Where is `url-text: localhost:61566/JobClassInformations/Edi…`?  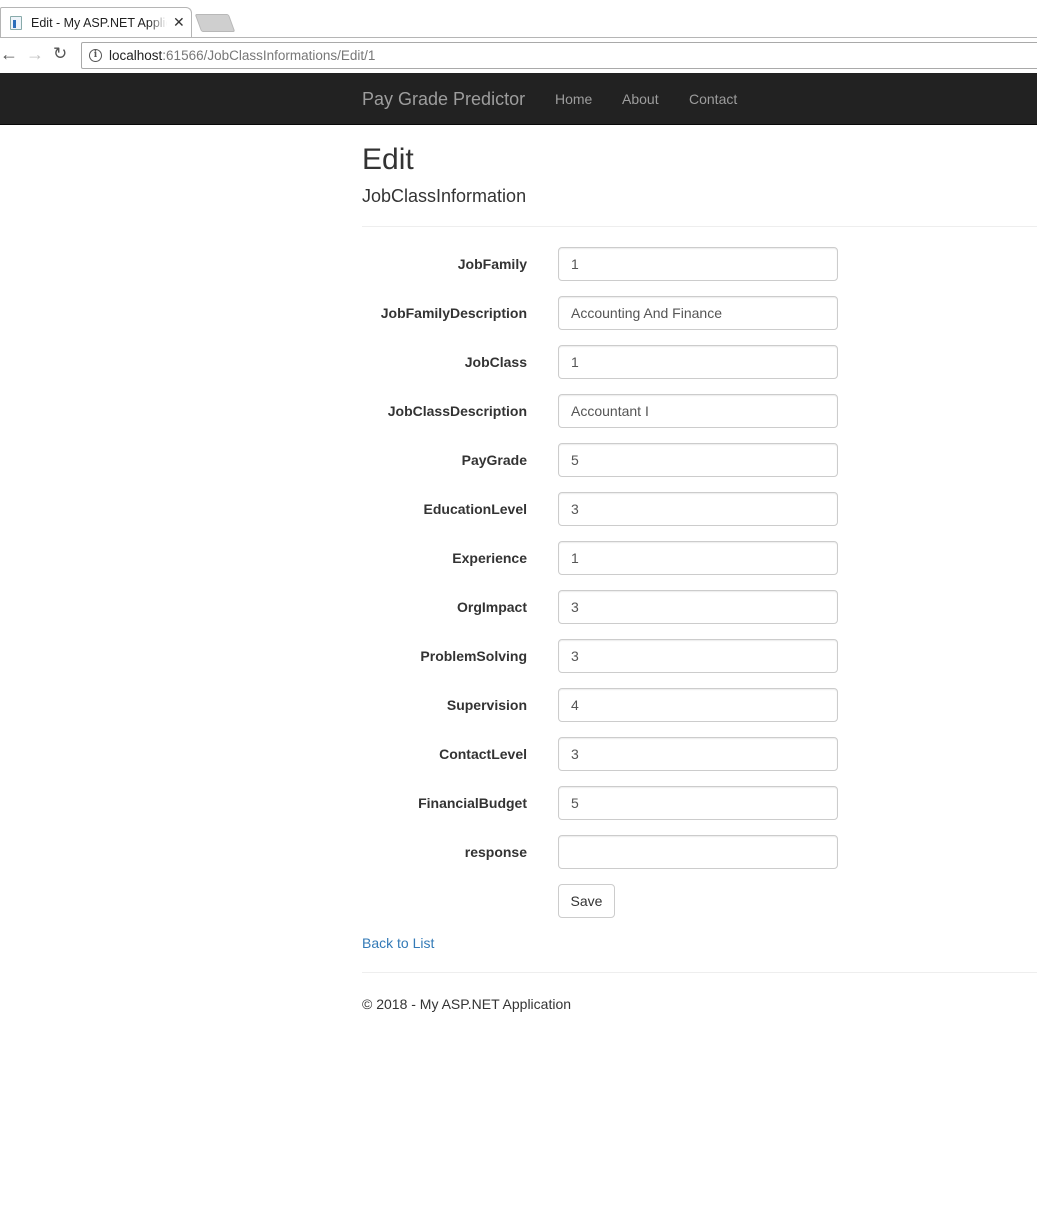
url-text: localhost:61566/JobClassInformations/Edi… is located at coordinates (242, 55).